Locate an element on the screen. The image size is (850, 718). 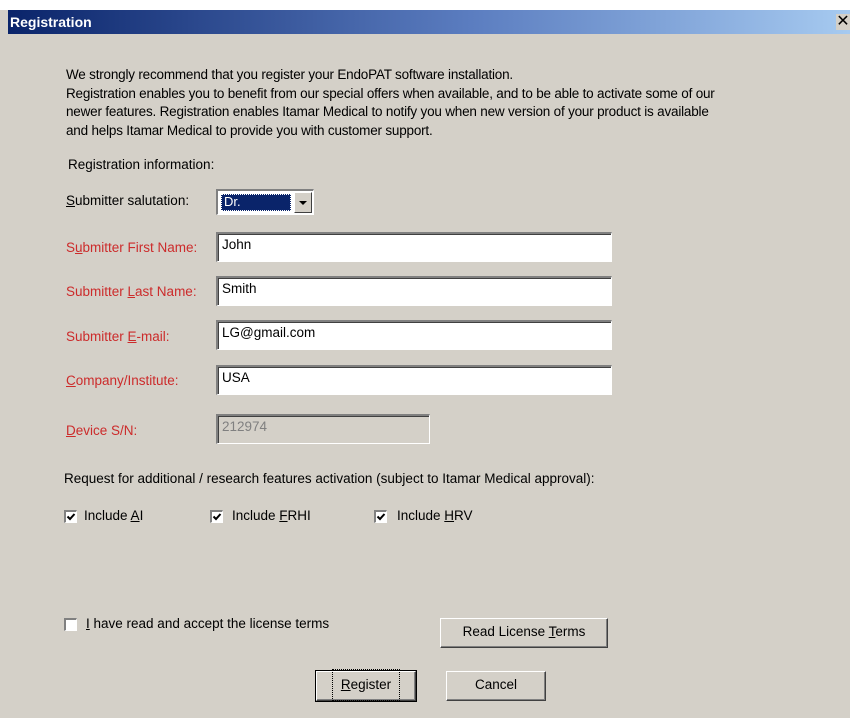
label-accel: H is located at coordinates (449, 515).